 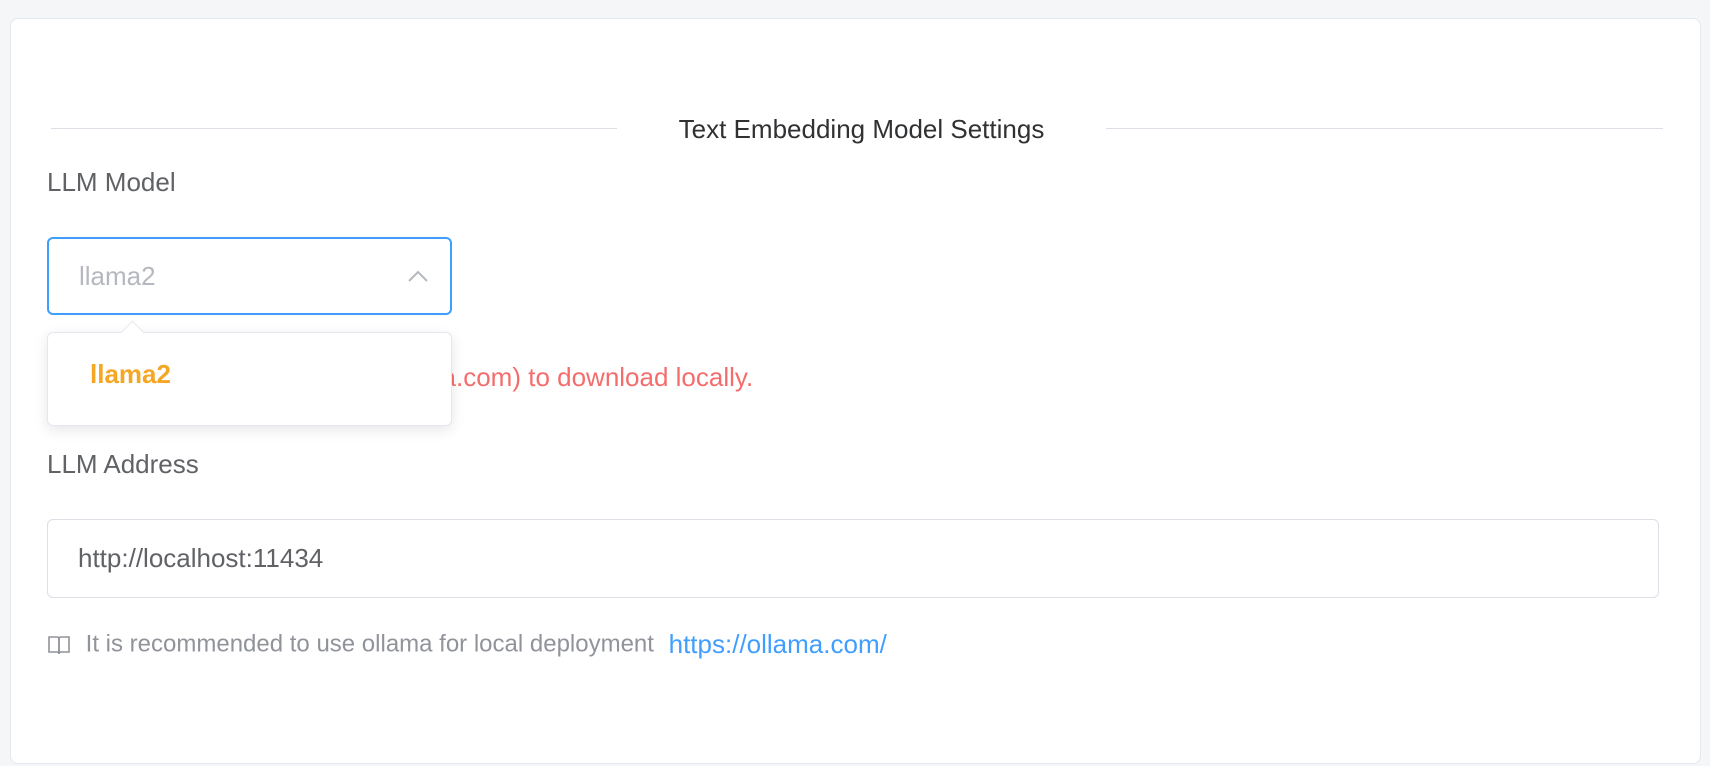 I want to click on ollama-link: https://ollama.com/, so click(x=778, y=644).